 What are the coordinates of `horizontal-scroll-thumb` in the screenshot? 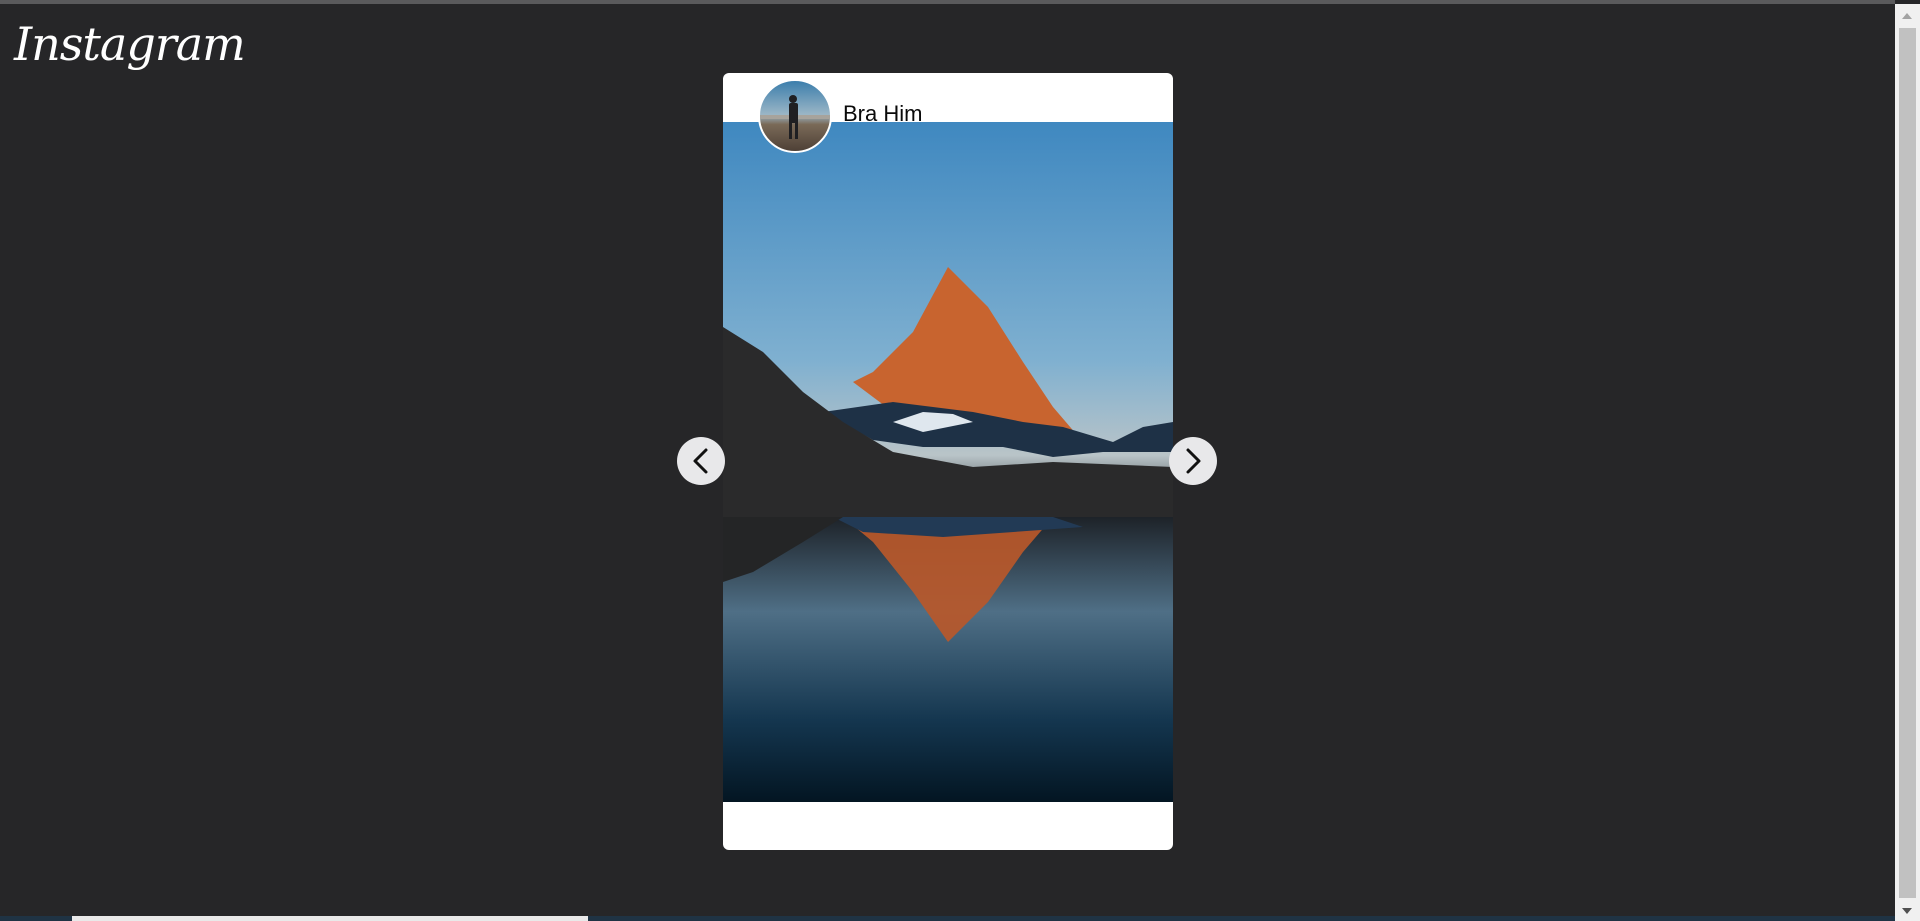 It's located at (330, 918).